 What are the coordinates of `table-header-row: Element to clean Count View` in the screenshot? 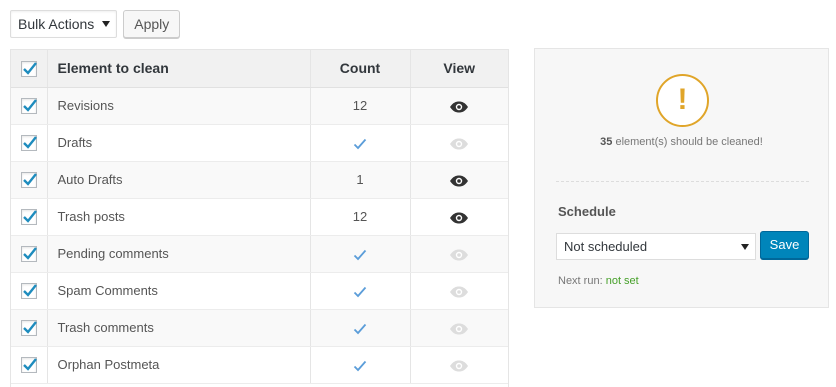 It's located at (259, 69).